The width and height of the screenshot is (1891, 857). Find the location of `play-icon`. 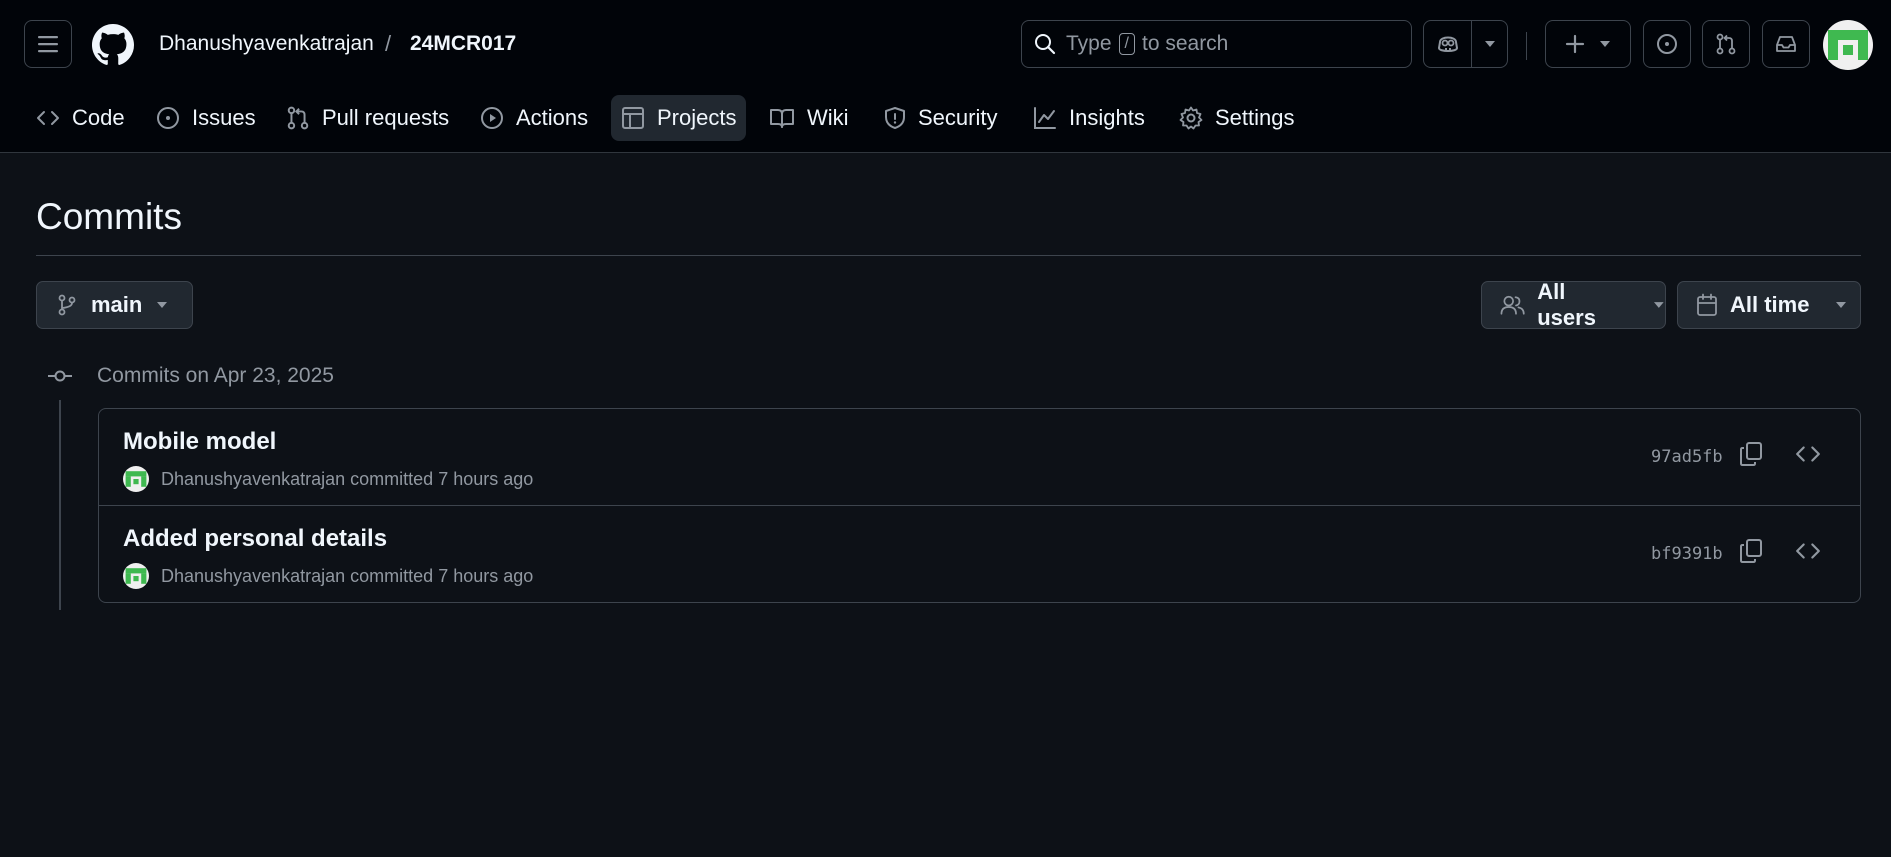

play-icon is located at coordinates (492, 118).